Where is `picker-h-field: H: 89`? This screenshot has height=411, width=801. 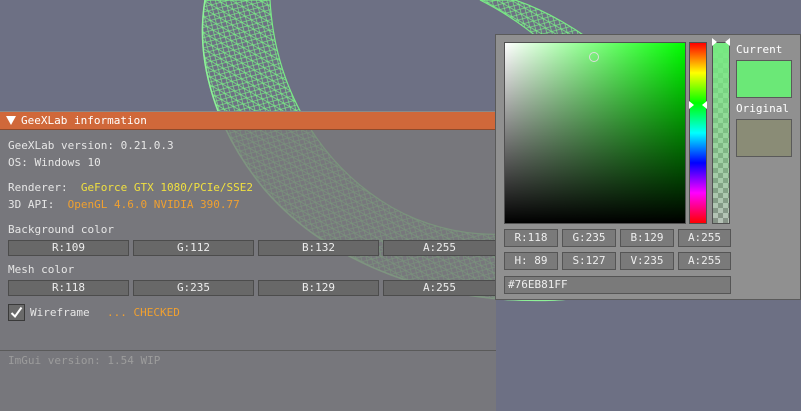 picker-h-field: H: 89 is located at coordinates (531, 261).